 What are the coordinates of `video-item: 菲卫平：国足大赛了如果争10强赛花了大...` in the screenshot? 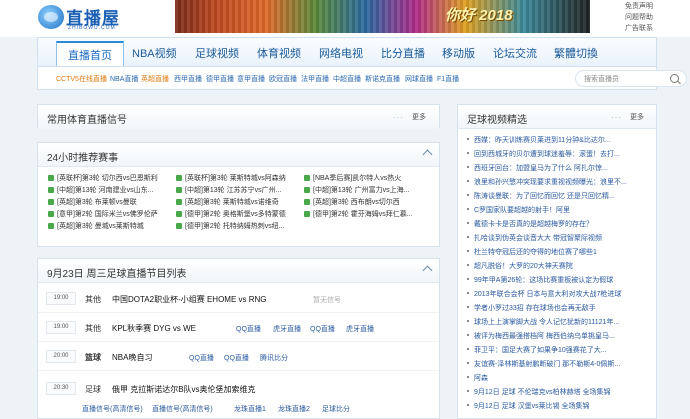 It's located at (558, 350).